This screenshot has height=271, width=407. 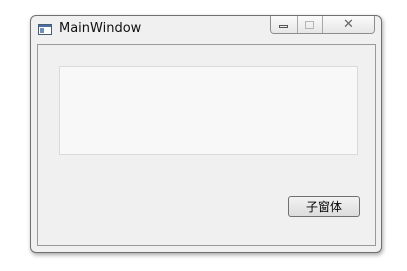 What do you see at coordinates (45, 29) in the screenshot?
I see `app-window-icon` at bounding box center [45, 29].